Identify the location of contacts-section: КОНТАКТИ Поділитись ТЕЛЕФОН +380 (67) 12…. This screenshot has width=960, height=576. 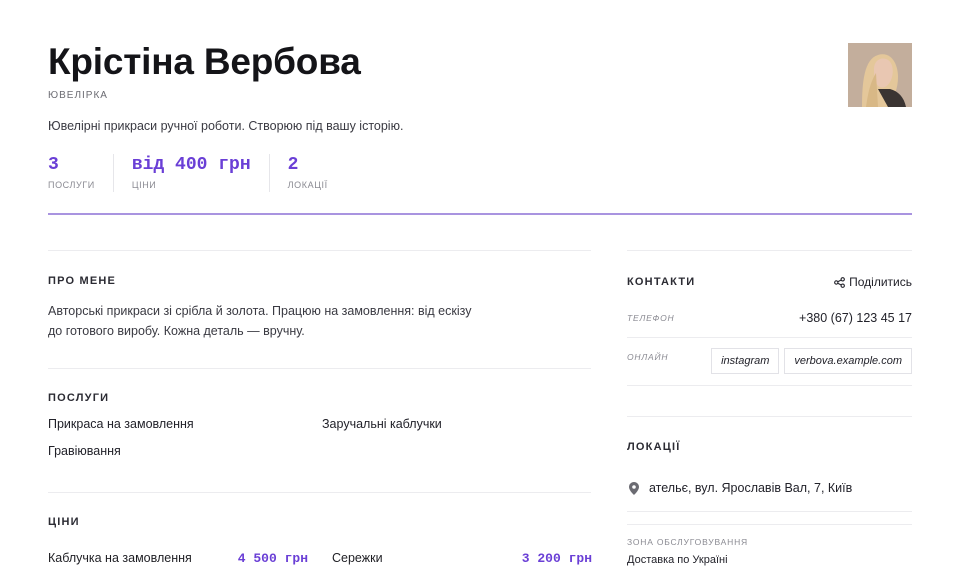
(769, 318).